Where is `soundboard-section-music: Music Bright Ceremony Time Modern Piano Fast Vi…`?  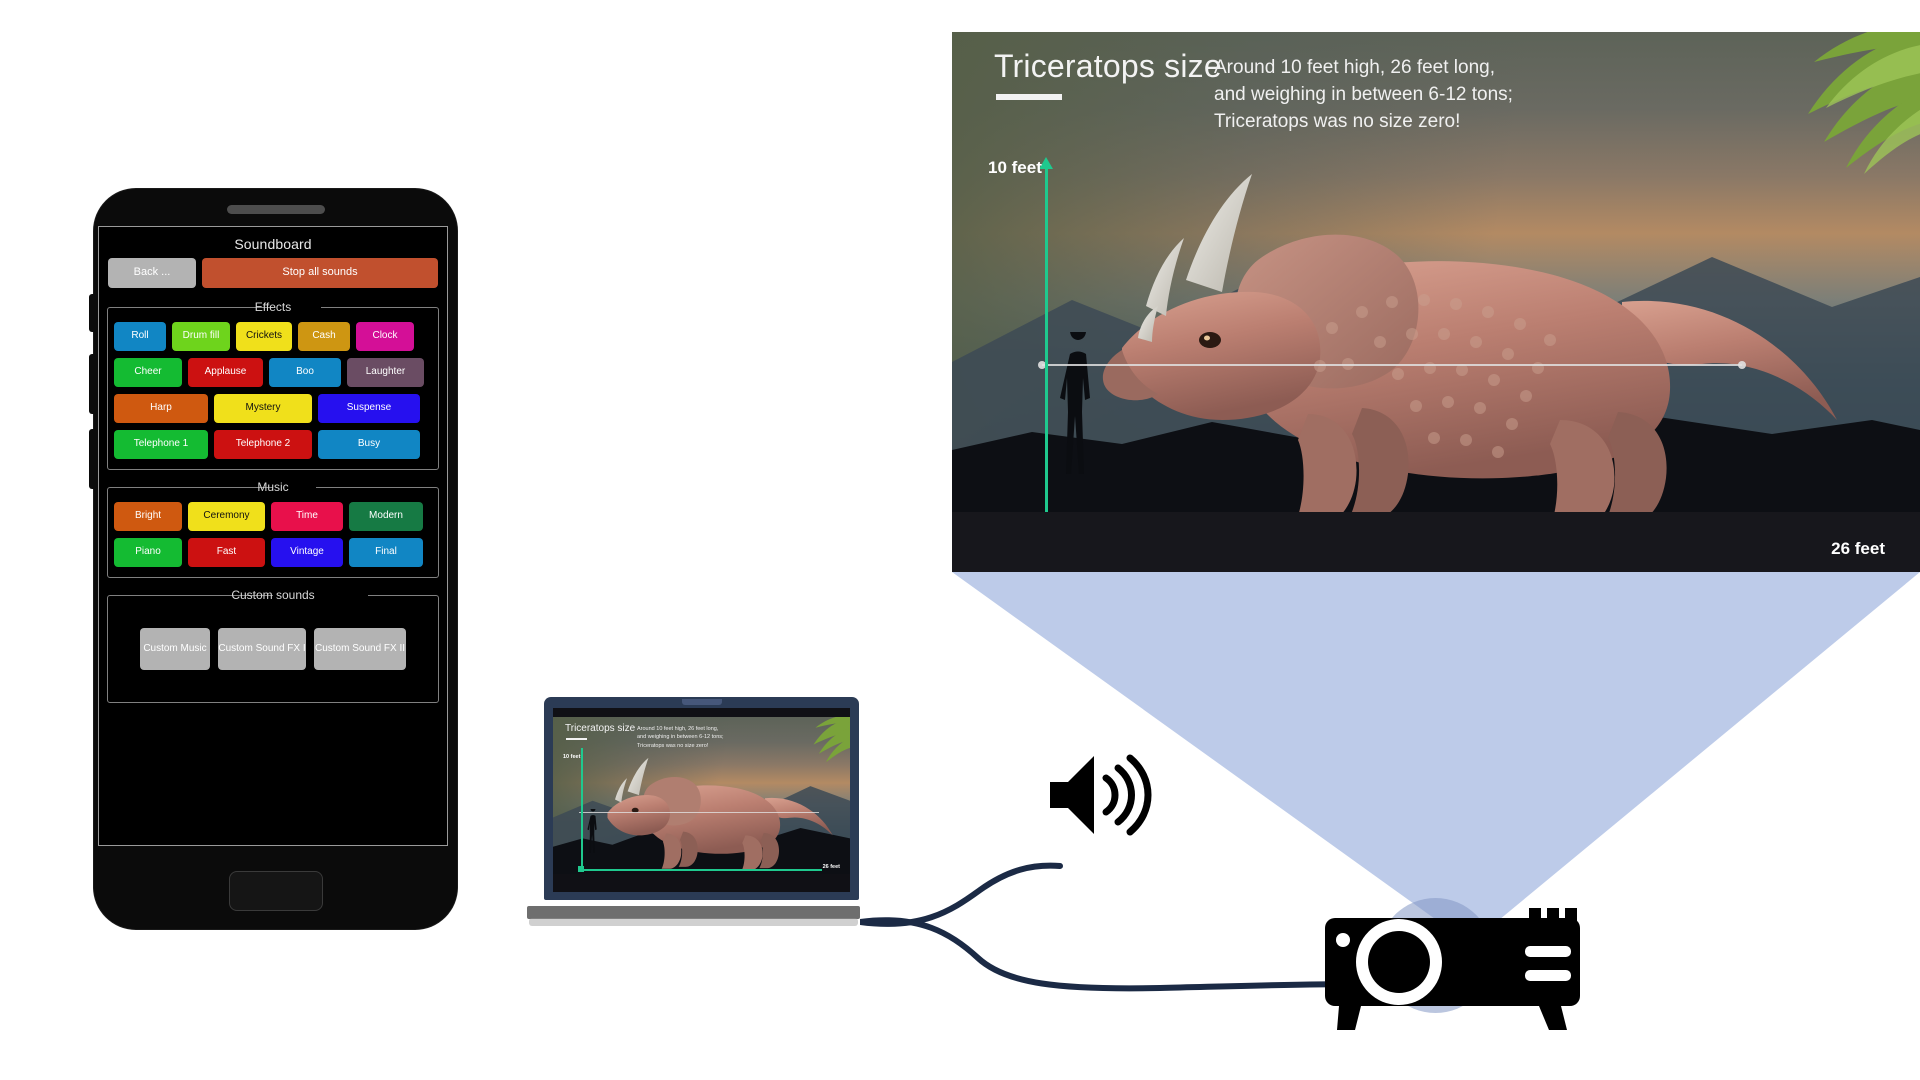
soundboard-section-music: Music Bright Ceremony Time Modern Piano Fast Vi… is located at coordinates (273, 529).